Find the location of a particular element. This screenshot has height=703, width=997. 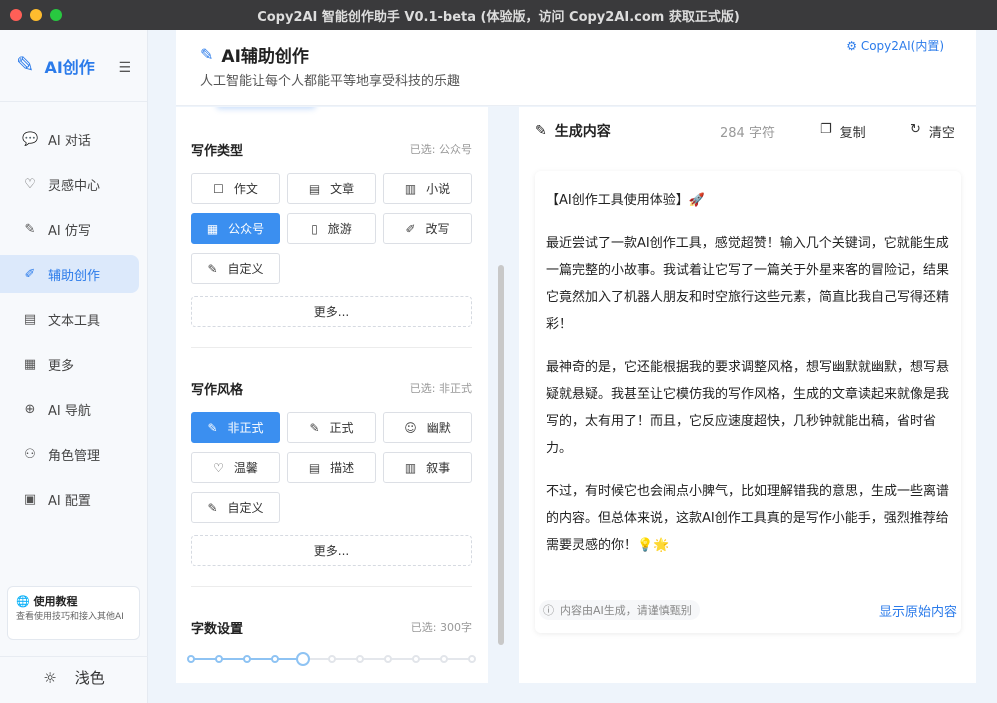

copy-button: ❐ 复制 is located at coordinates (843, 131).